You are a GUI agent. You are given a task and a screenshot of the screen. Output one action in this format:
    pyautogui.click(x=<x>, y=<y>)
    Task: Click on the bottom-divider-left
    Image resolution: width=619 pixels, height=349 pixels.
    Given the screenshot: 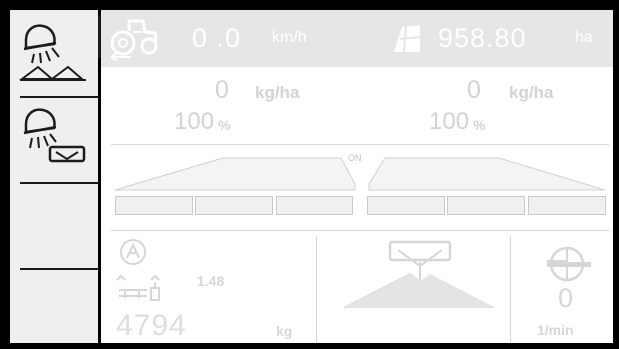 What is the action you would take?
    pyautogui.click(x=316, y=289)
    